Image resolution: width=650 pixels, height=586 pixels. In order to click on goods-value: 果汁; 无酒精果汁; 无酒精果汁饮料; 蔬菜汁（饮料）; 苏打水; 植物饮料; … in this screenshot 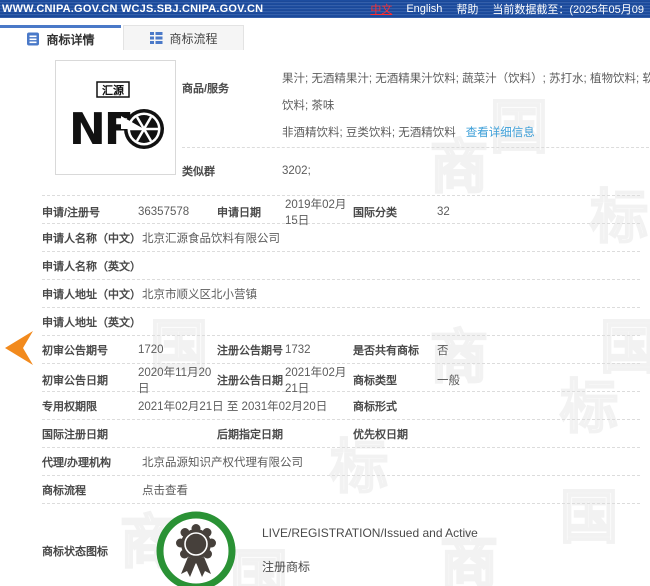, I will do `click(466, 106)`.